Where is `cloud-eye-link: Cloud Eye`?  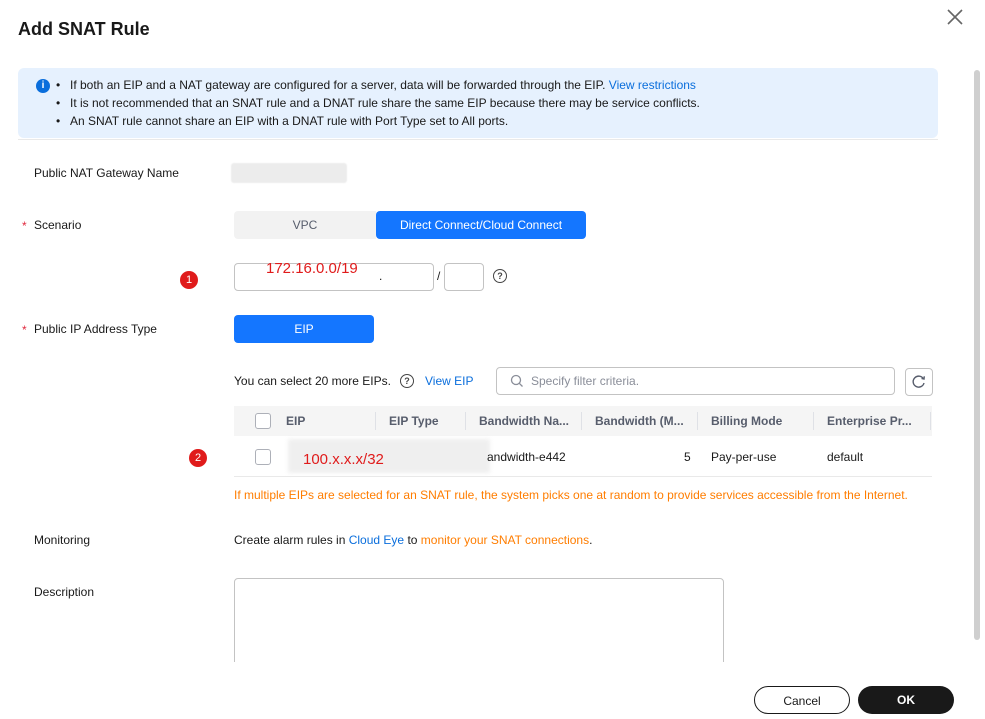
cloud-eye-link: Cloud Eye is located at coordinates (376, 540).